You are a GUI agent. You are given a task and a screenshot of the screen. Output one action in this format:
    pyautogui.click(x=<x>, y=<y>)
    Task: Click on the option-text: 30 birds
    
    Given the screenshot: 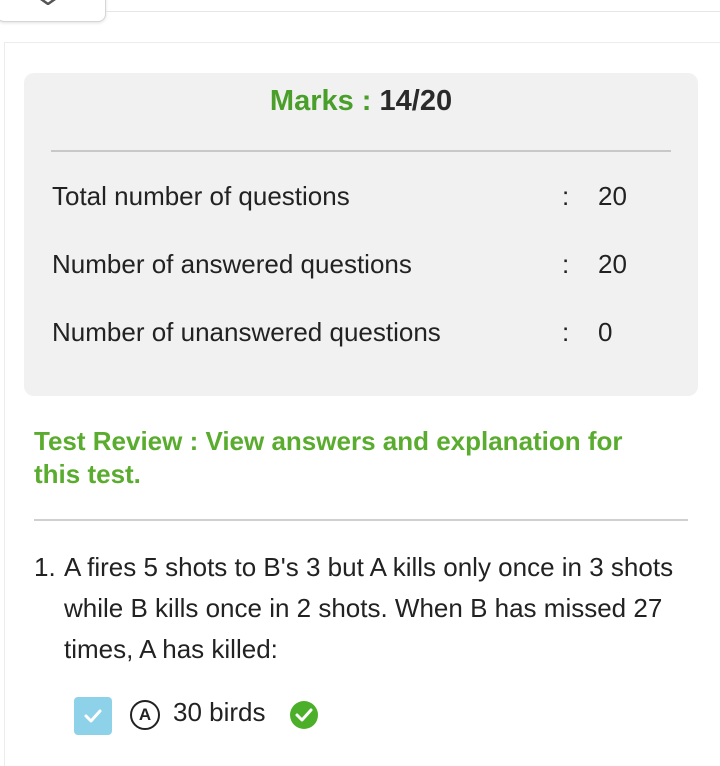 What is the action you would take?
    pyautogui.click(x=219, y=712)
    